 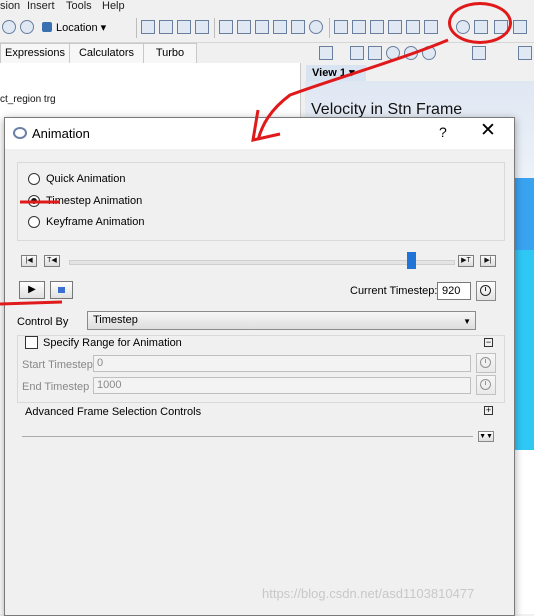 I want to click on watermark: https://blog.csdn.net/asd1103810477, so click(x=368, y=593).